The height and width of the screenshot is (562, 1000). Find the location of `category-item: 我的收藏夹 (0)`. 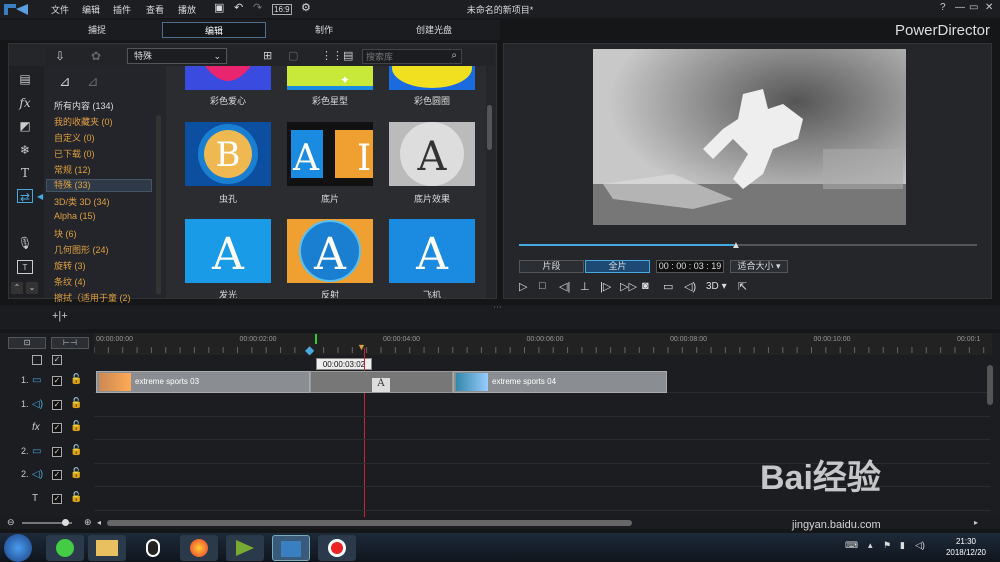

category-item: 我的收藏夹 (0) is located at coordinates (83, 121).